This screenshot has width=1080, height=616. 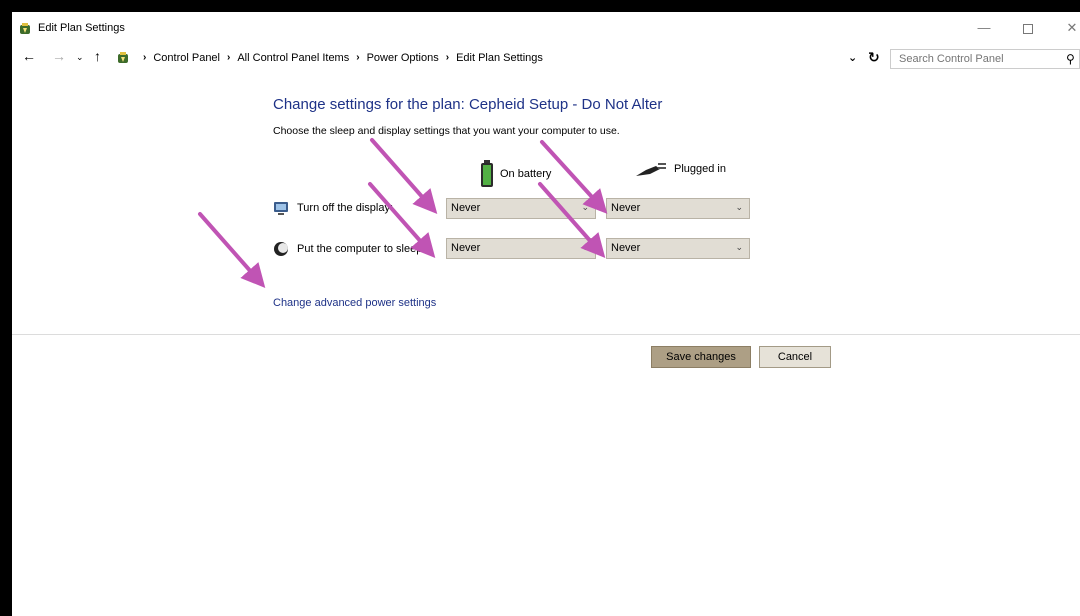 I want to click on sleep-battery-select: Never ⌄, so click(x=521, y=248).